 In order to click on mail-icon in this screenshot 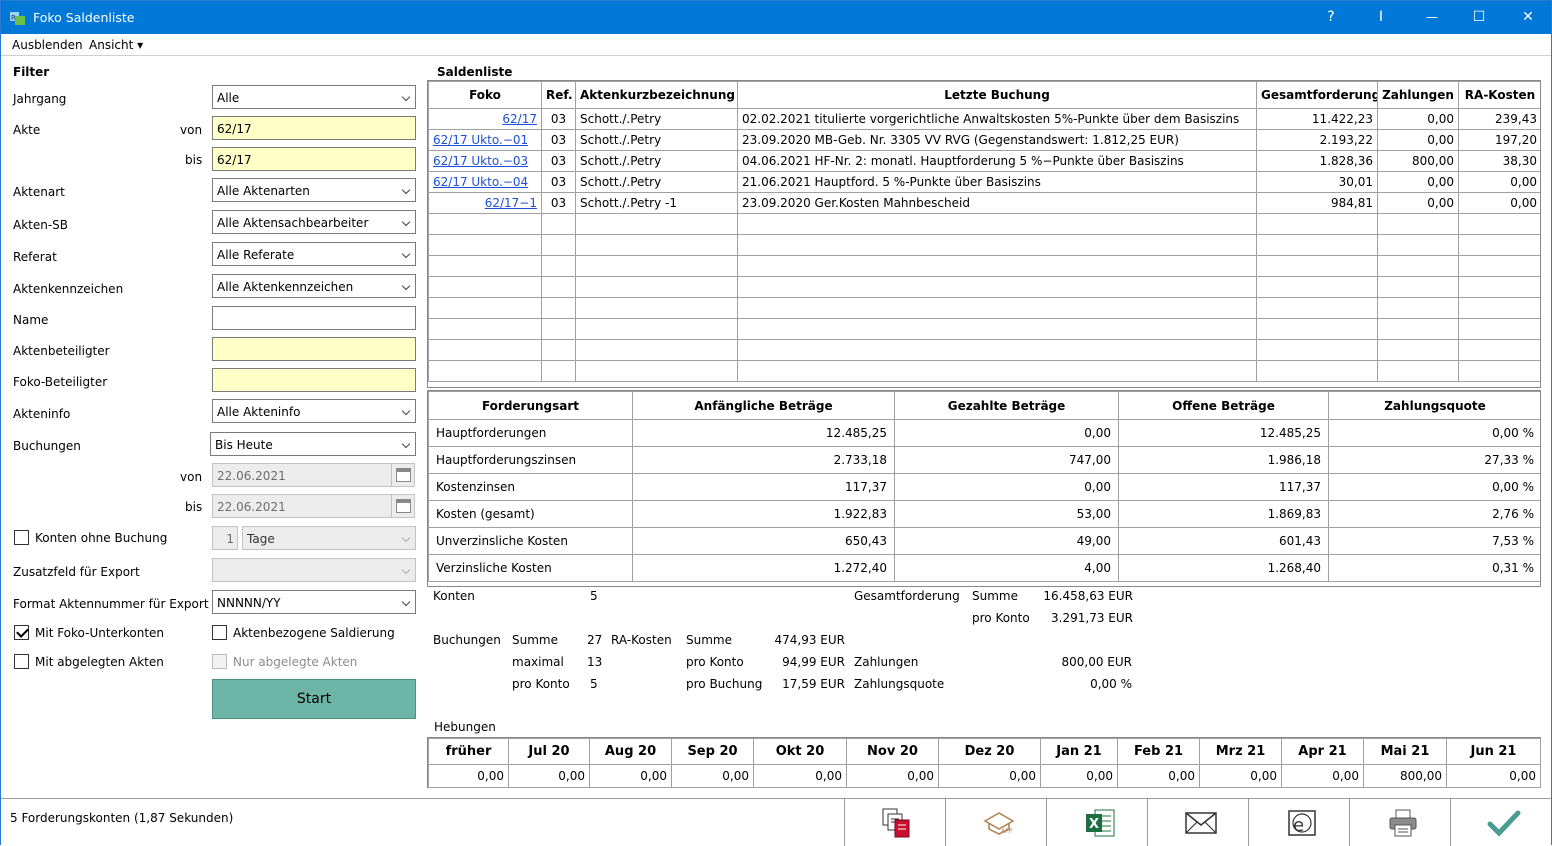, I will do `click(1201, 823)`.